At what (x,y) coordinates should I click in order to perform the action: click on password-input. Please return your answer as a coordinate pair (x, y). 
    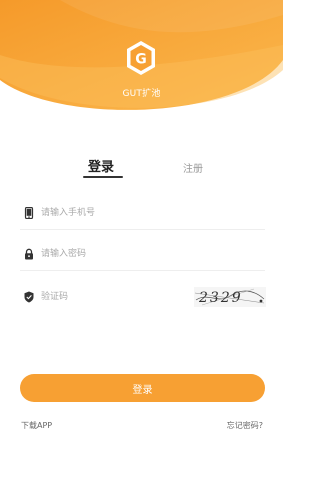
    Looking at the image, I should click on (116, 254).